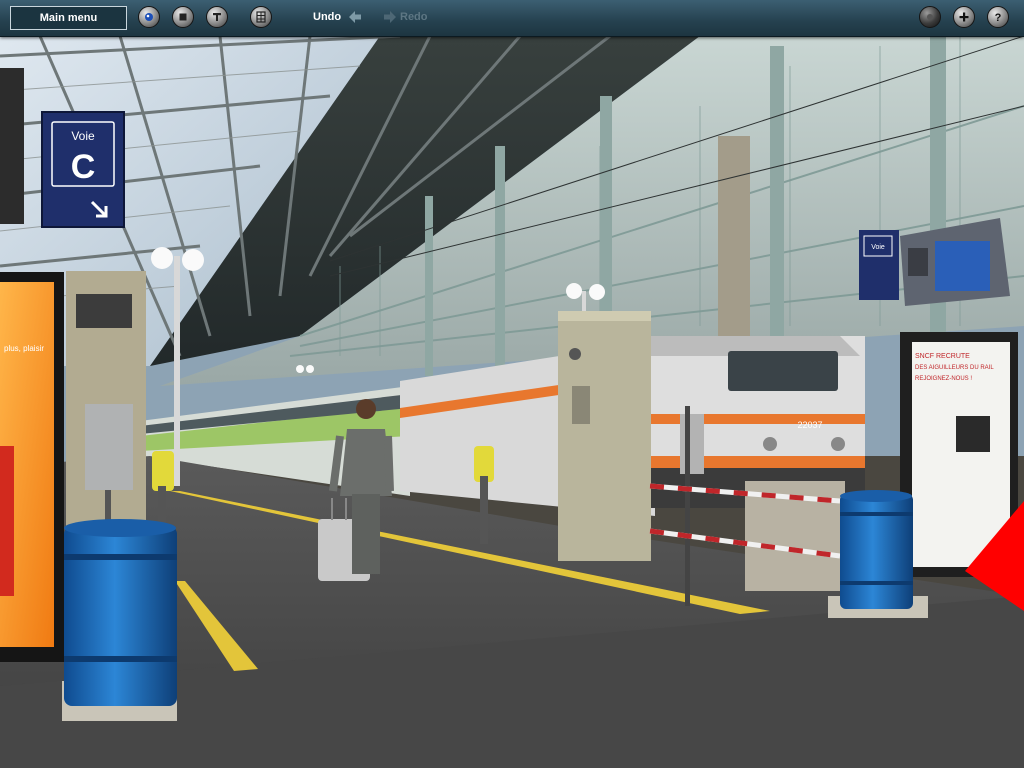 This screenshot has width=1024, height=768. I want to click on grid-button, so click(261, 17).